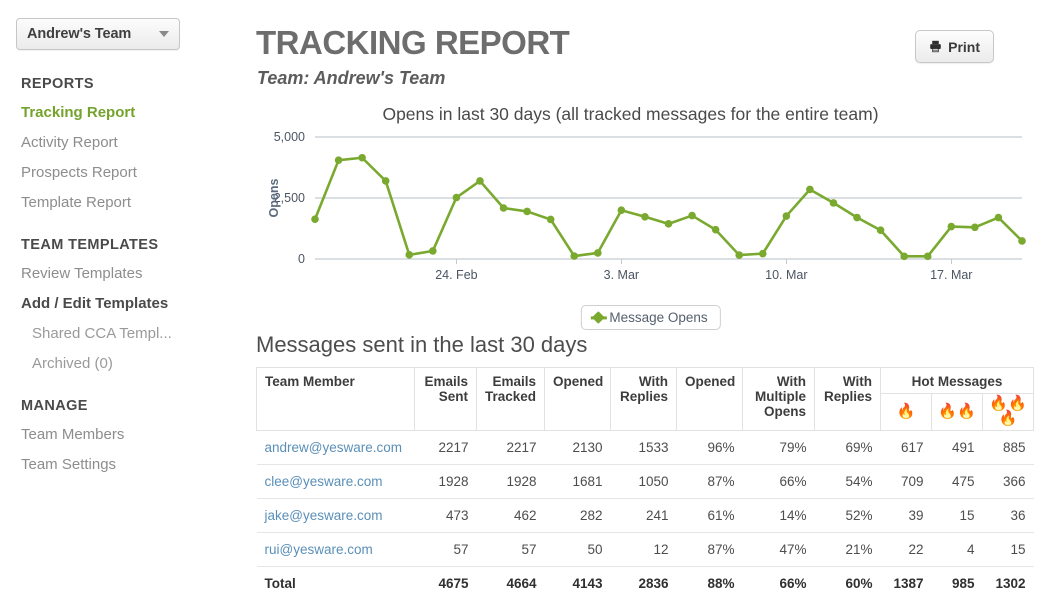  Describe the element at coordinates (577, 549) in the screenshot. I see `table-cell: 50` at that location.